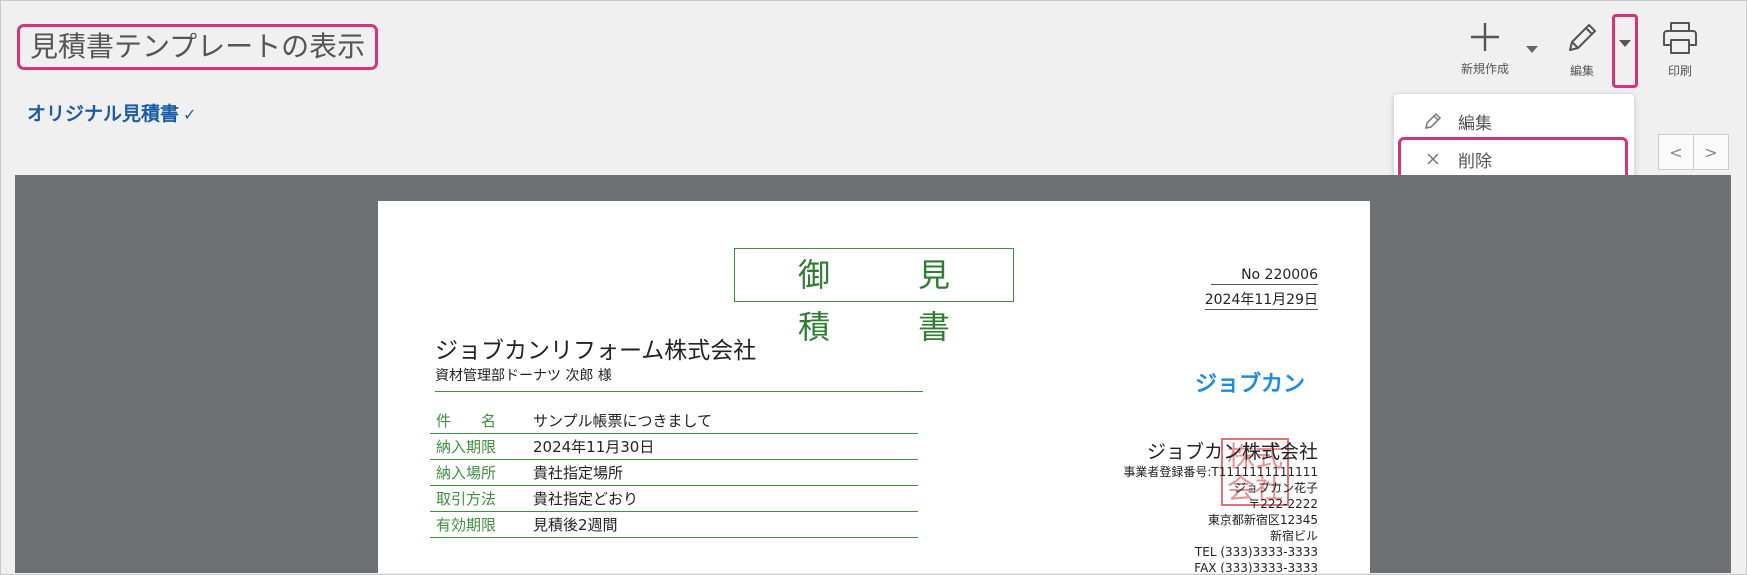 This screenshot has height=575, width=1747. Describe the element at coordinates (1475, 123) in the screenshot. I see `menu-item-edit-label: 編集` at that location.